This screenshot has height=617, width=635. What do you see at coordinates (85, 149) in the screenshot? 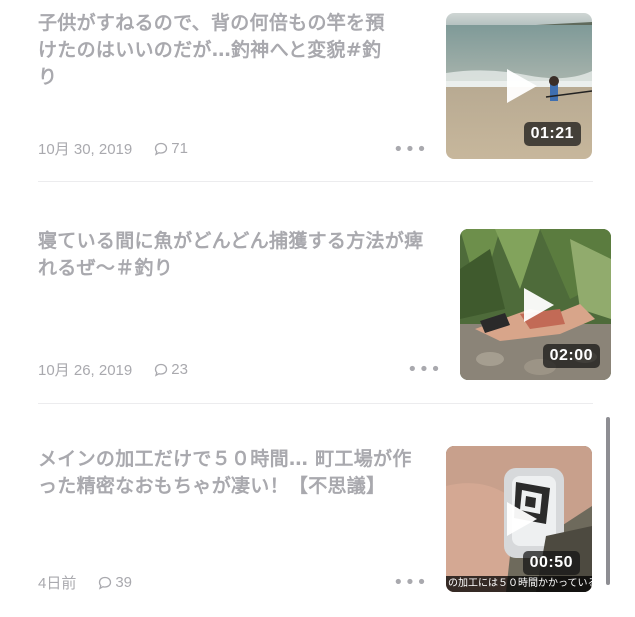
I see `article-date: 10月 30, 2019` at bounding box center [85, 149].